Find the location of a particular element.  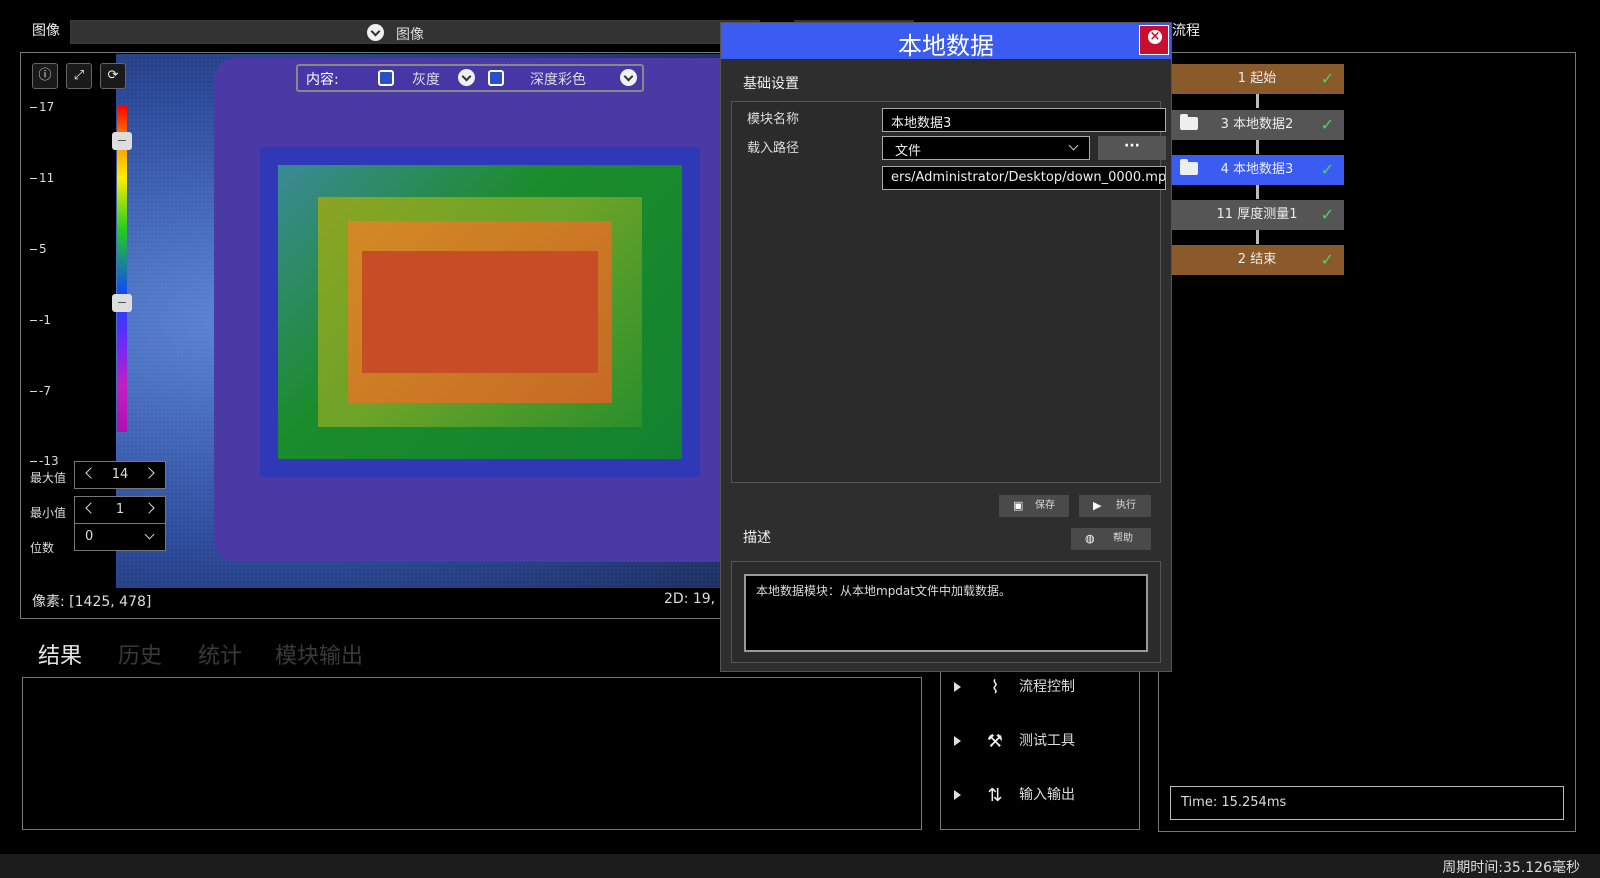

depth-map is located at coordinates (480, 312).